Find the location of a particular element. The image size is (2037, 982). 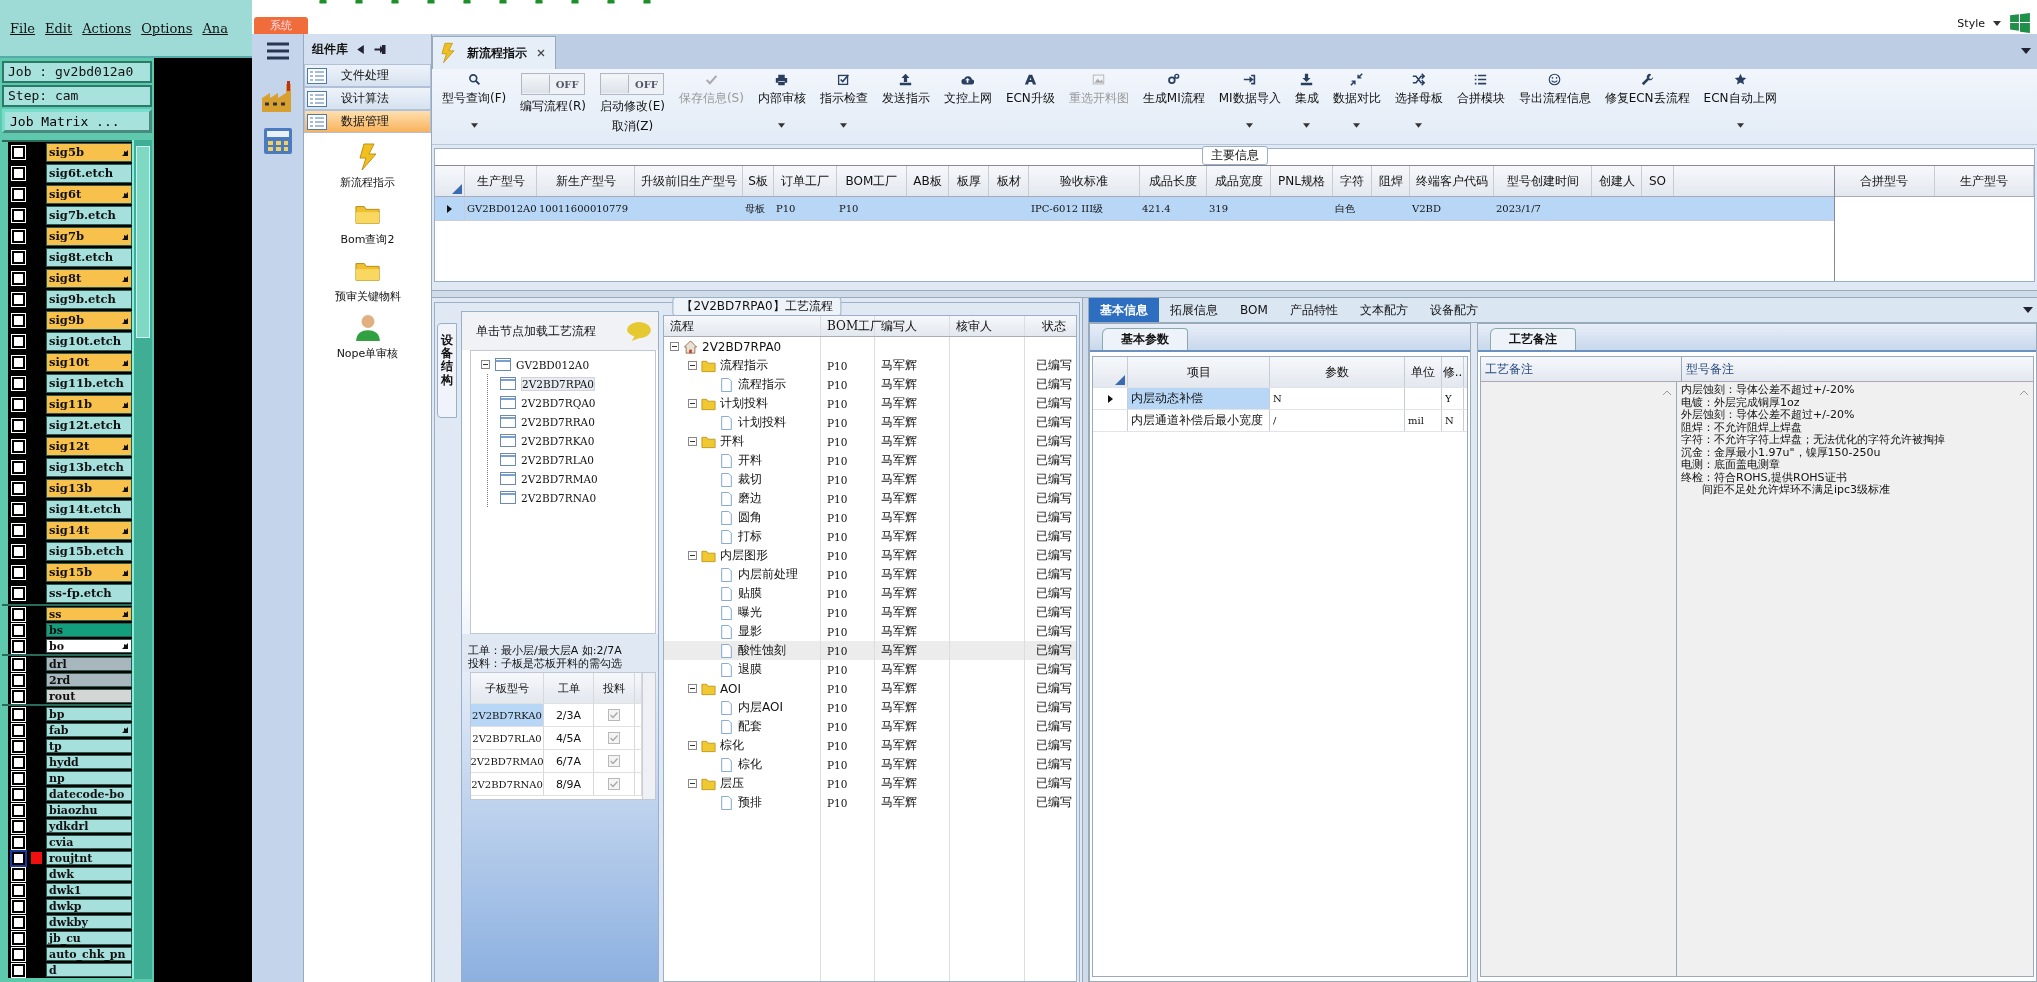

ribbon-button: 数据对比 is located at coordinates (1356, 100).